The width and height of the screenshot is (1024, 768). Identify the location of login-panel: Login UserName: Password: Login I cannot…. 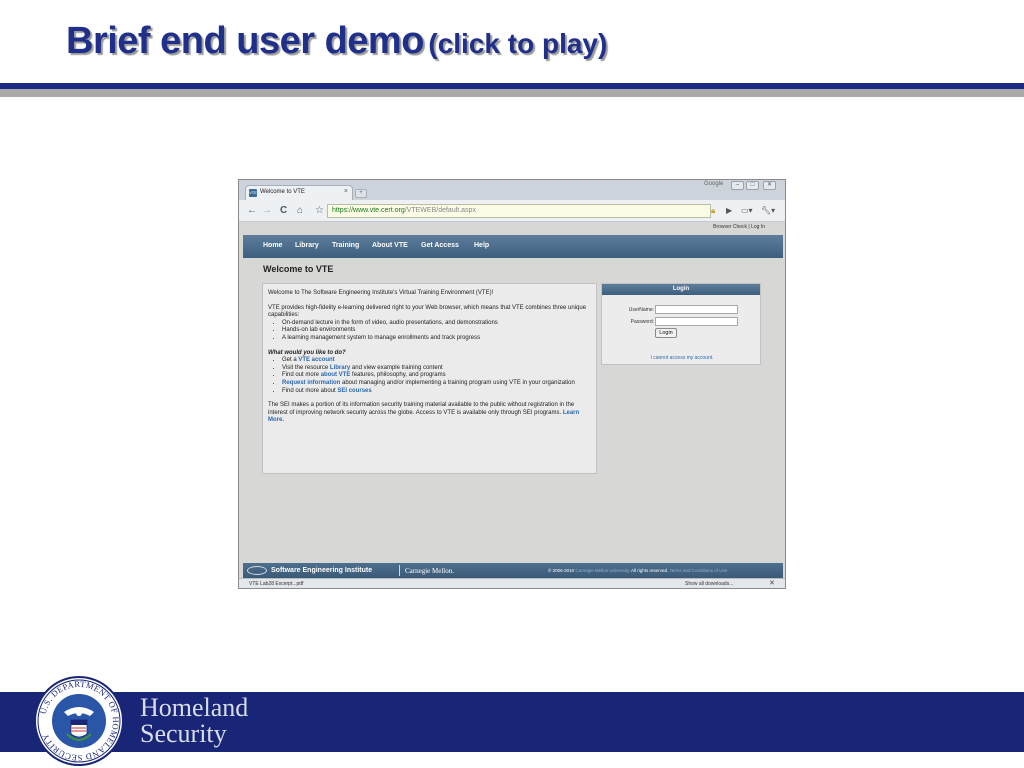
(681, 324).